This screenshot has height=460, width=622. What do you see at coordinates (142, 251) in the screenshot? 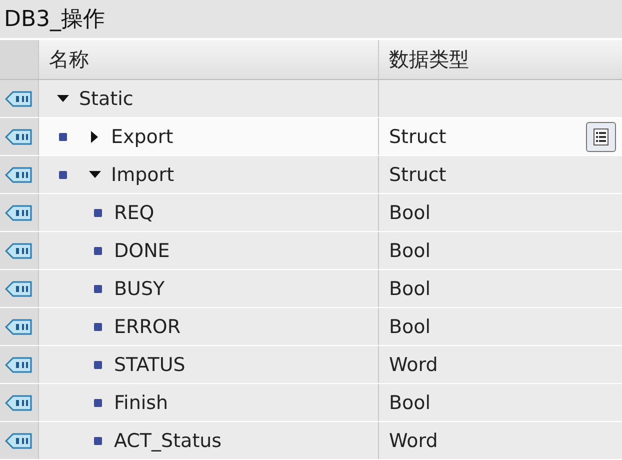
I see `variable-name: DONE` at bounding box center [142, 251].